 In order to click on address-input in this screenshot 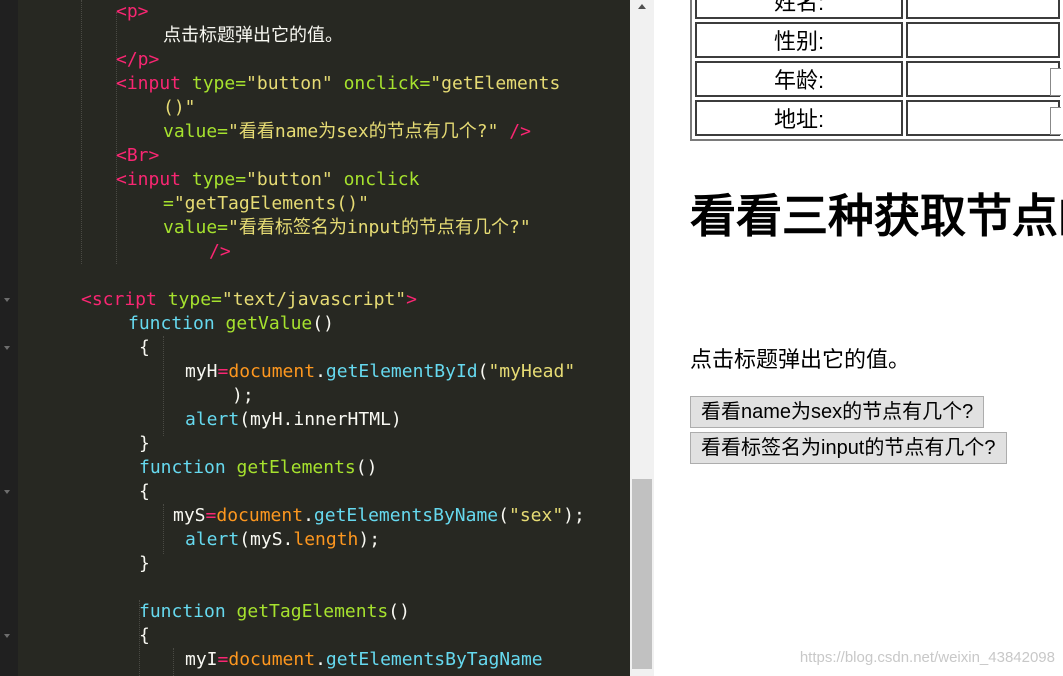, I will do `click(1055, 121)`.